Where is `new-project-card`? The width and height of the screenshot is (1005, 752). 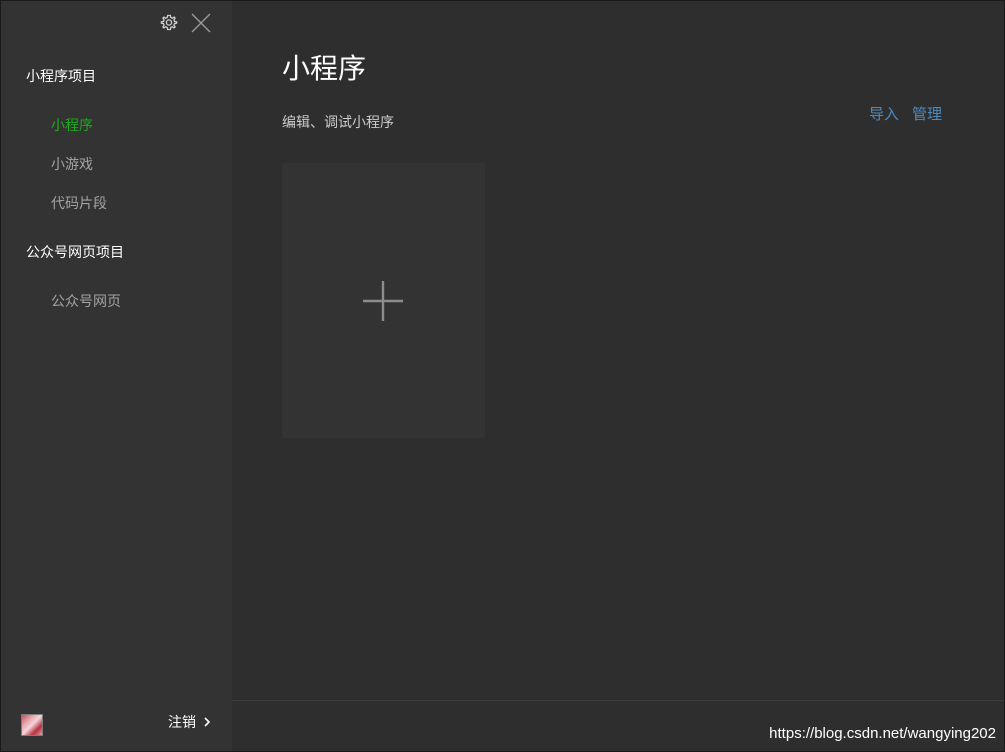
new-project-card is located at coordinates (383, 300).